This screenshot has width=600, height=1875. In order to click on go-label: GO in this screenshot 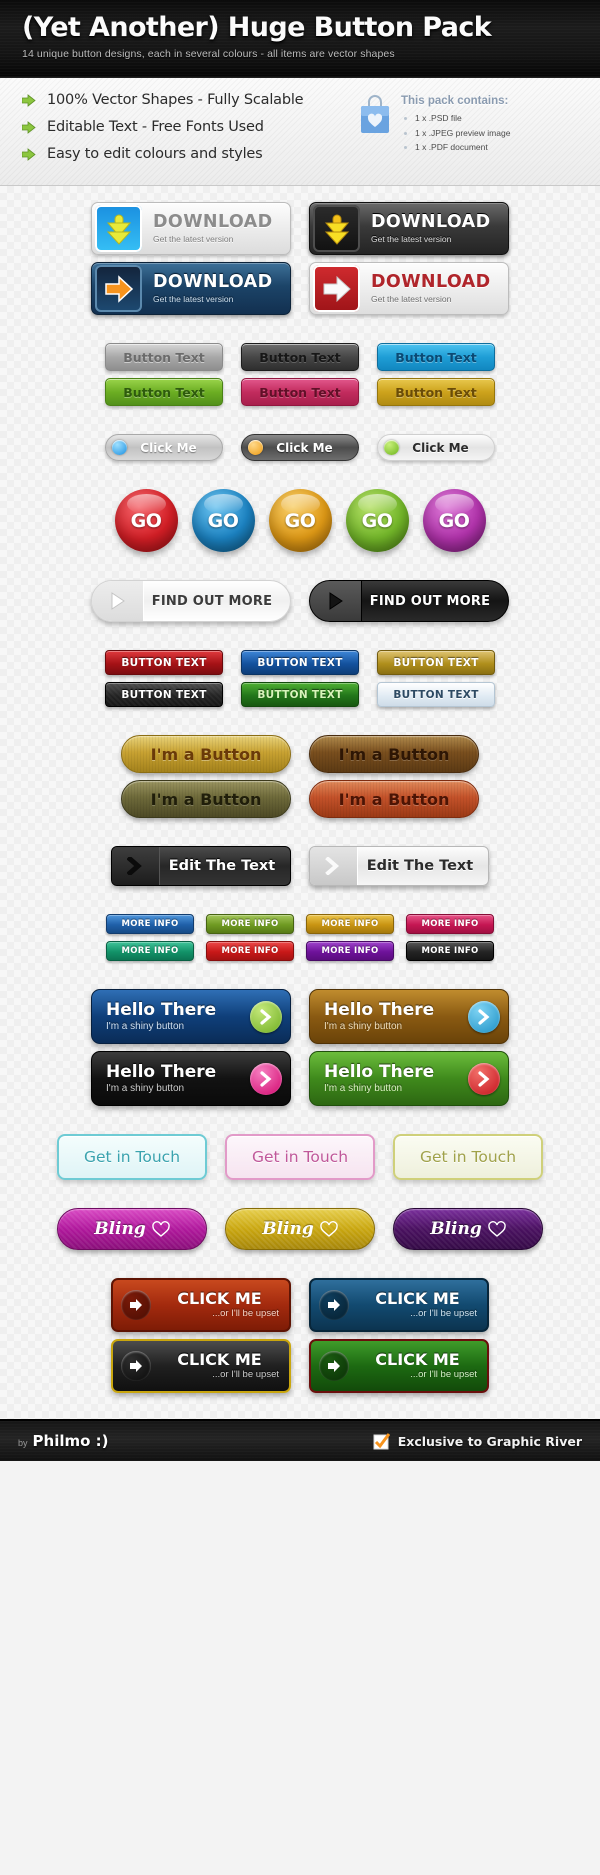, I will do `click(377, 520)`.